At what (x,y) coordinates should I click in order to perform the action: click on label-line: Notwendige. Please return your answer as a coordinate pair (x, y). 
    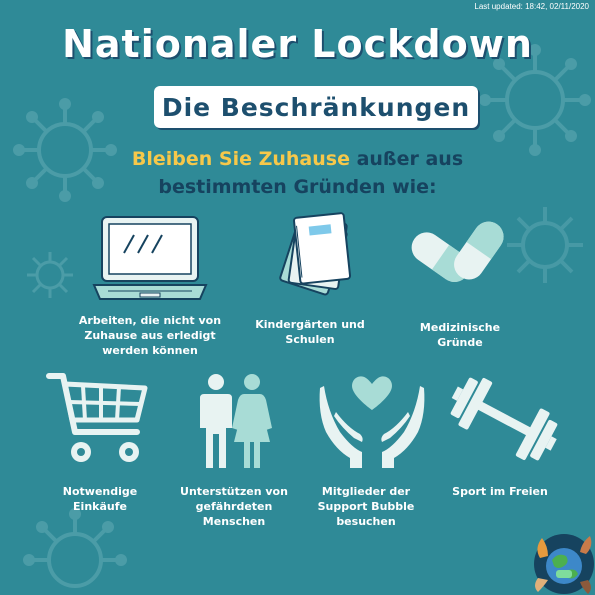
    Looking at the image, I should click on (100, 491).